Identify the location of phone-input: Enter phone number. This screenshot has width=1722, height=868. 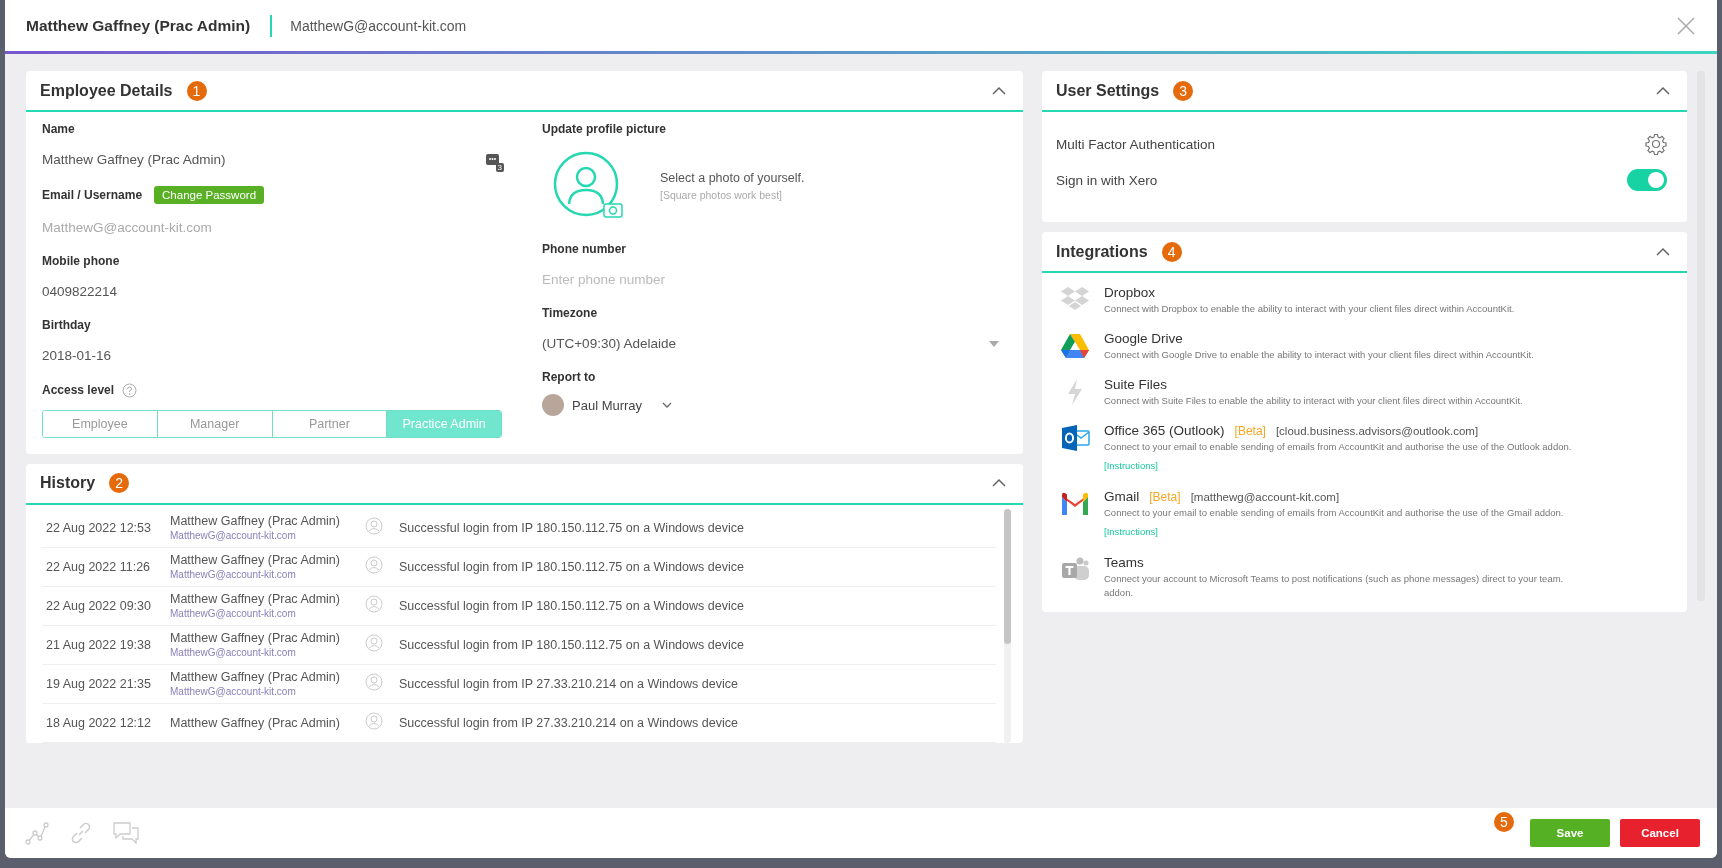
(774, 279).